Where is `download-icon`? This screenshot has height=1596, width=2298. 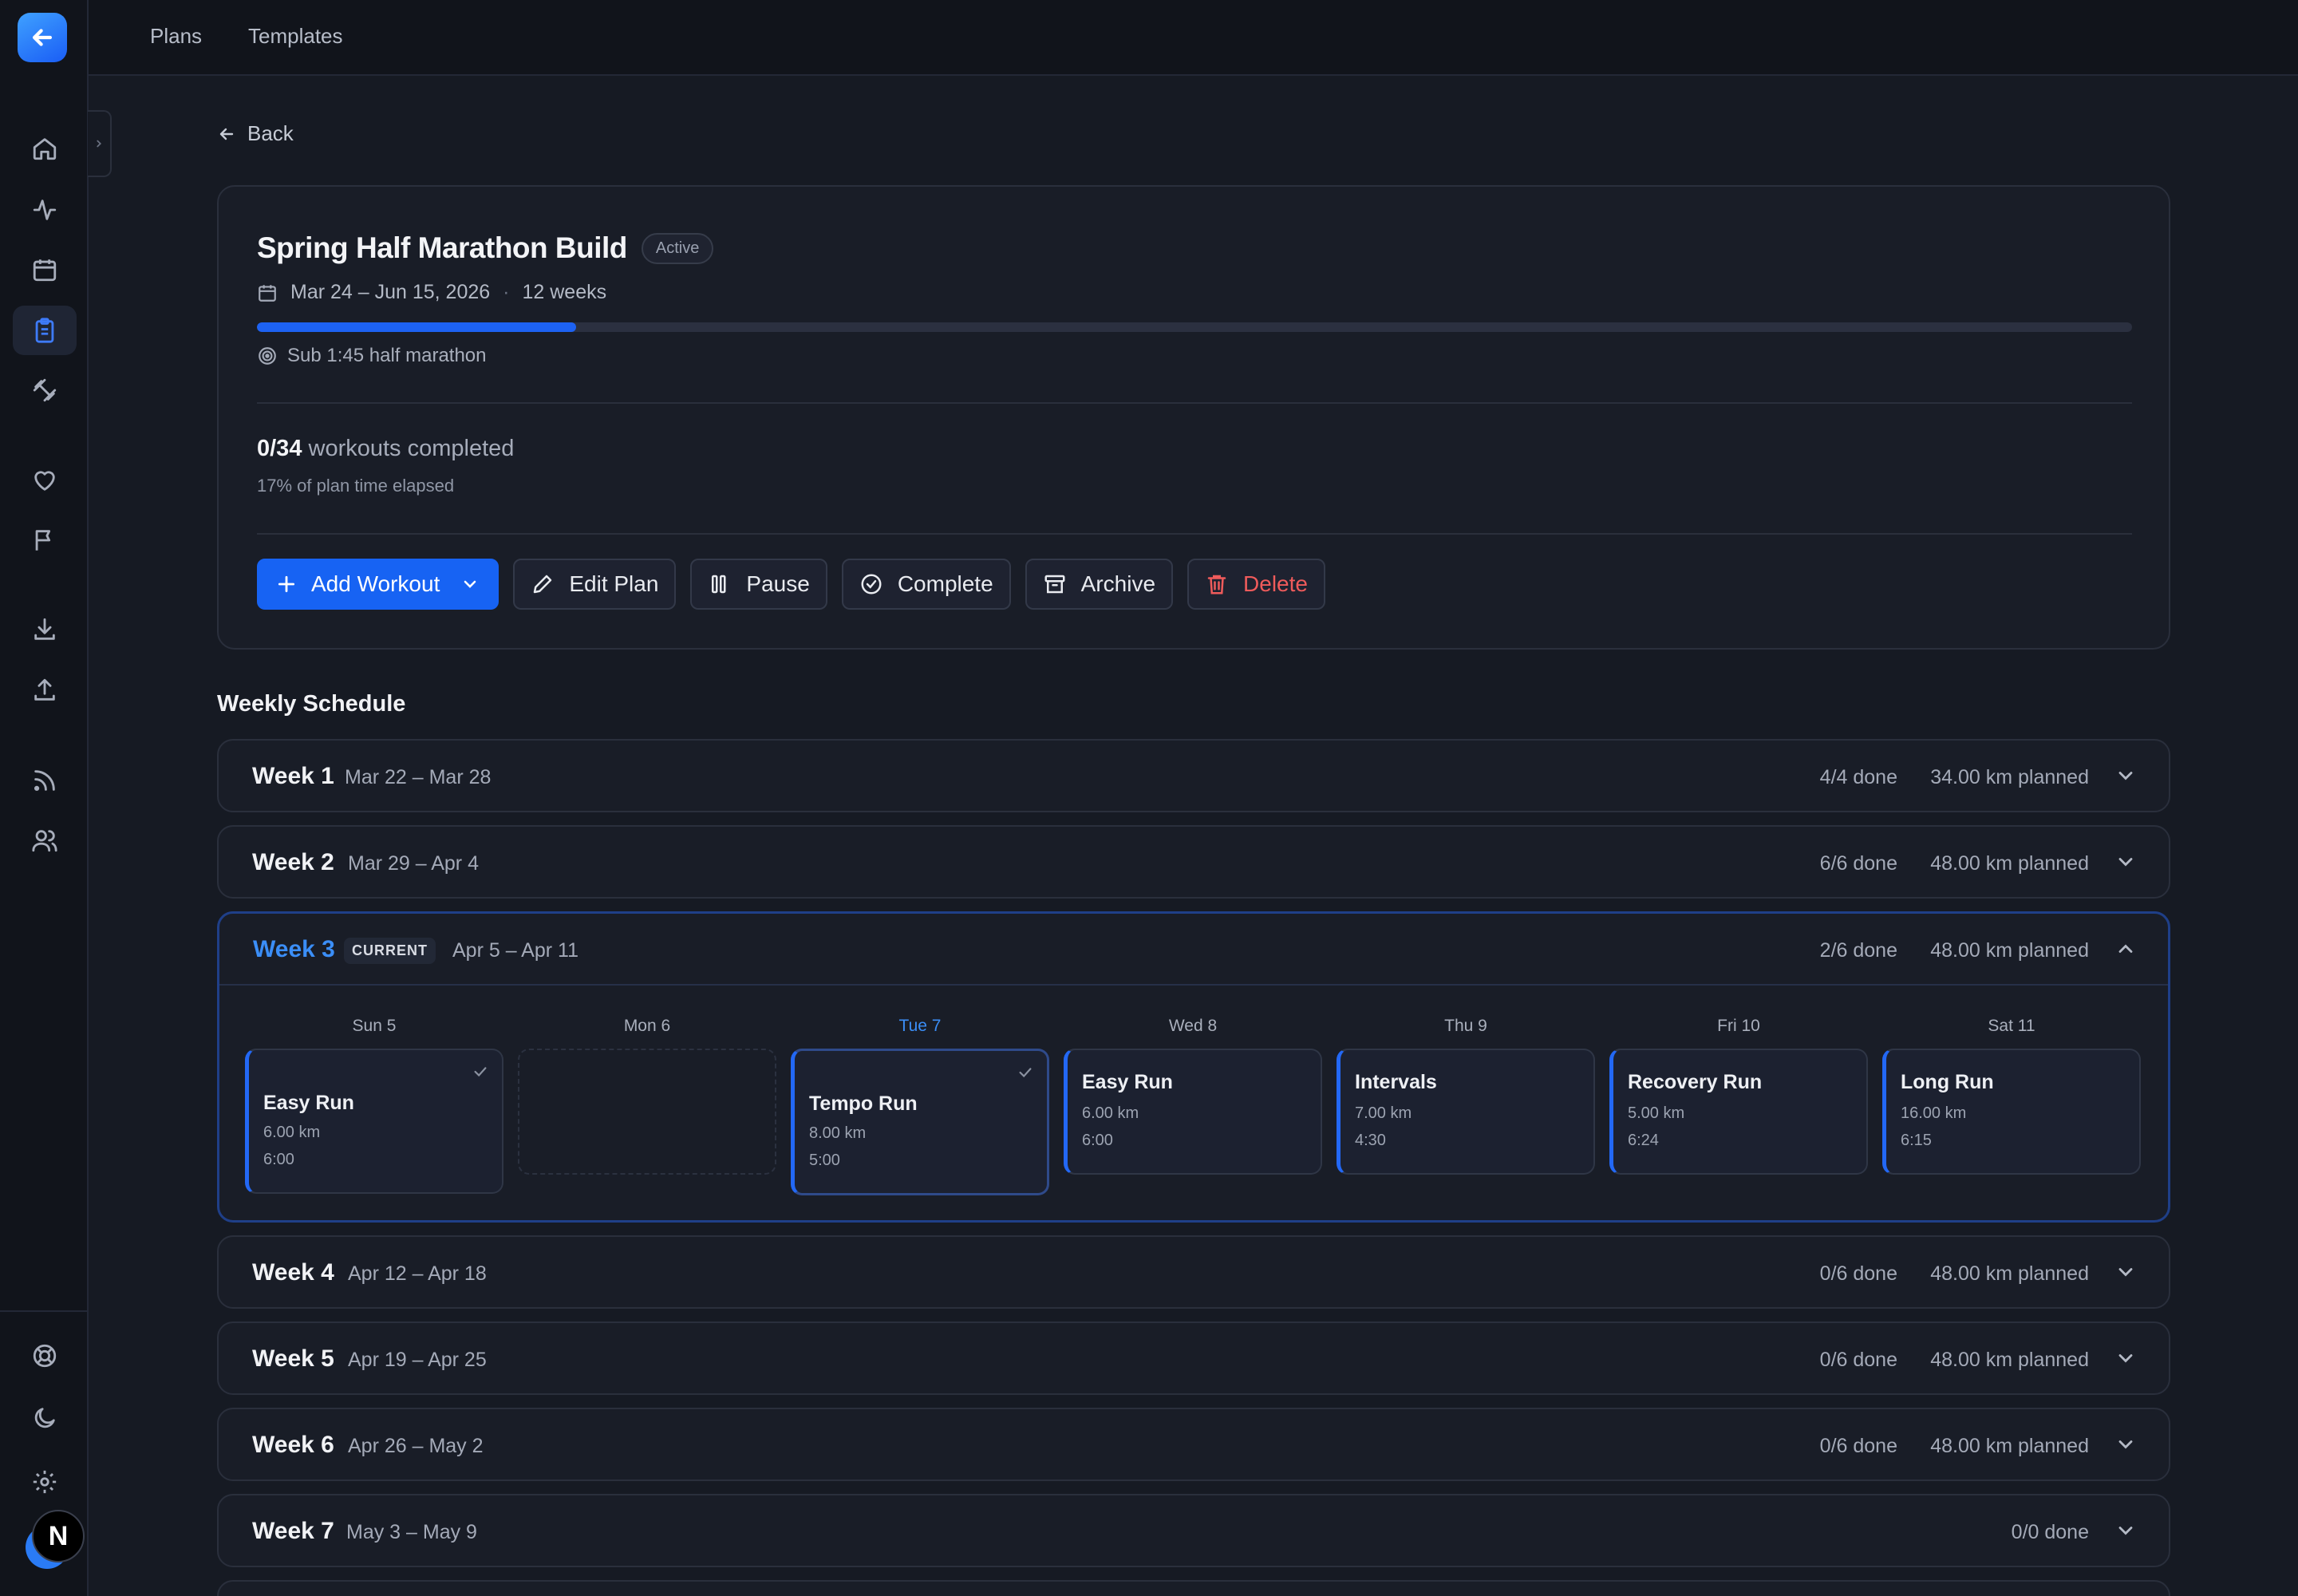
download-icon is located at coordinates (44, 629).